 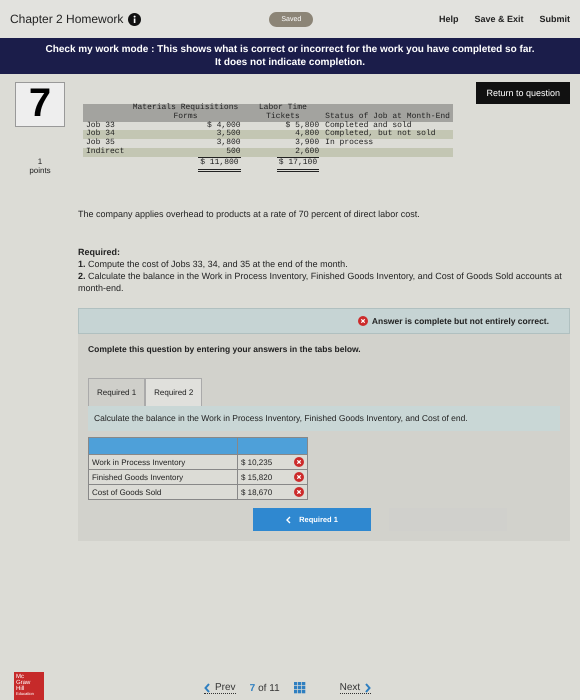 What do you see at coordinates (40, 104) in the screenshot?
I see `question-number: 7` at bounding box center [40, 104].